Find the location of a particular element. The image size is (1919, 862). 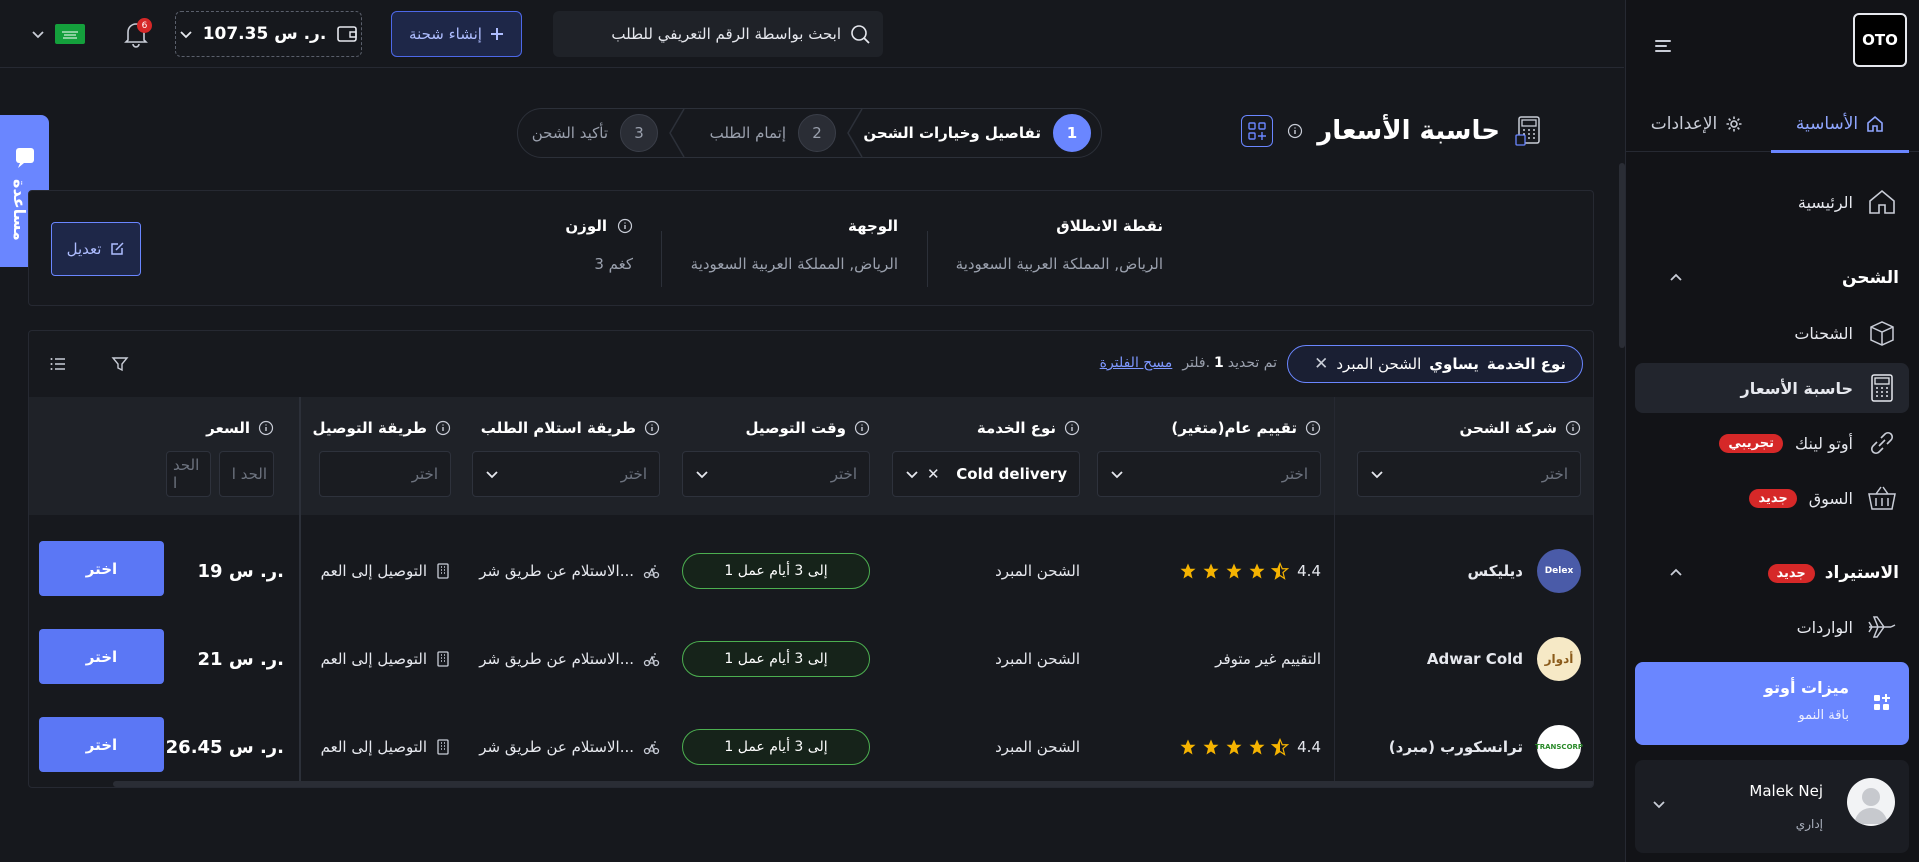

oto-features-card: ميزات أوتو باقة النمو is located at coordinates (1772, 703).